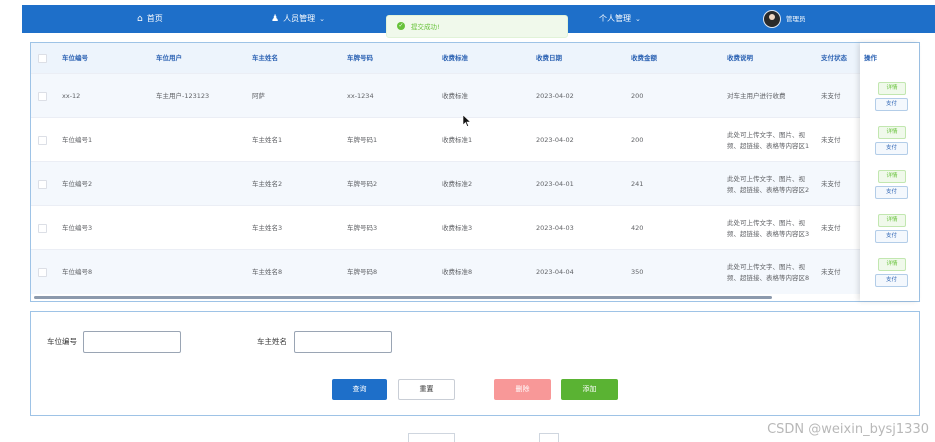 This screenshot has height=442, width=935. Describe the element at coordinates (360, 58) in the screenshot. I see `column-header: 车牌号码` at that location.